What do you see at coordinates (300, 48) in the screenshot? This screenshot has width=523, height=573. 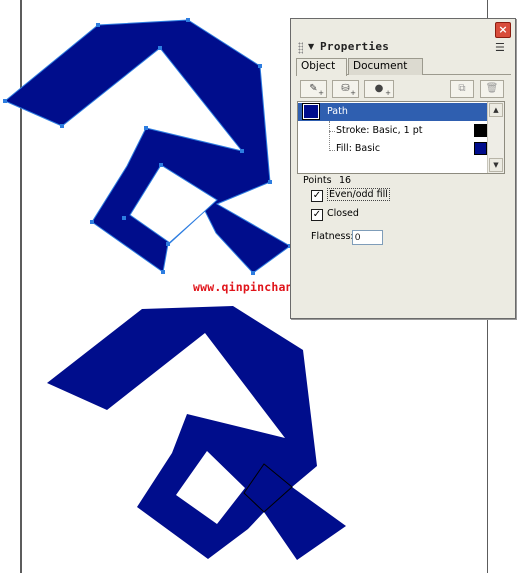 I see `grip-icon` at bounding box center [300, 48].